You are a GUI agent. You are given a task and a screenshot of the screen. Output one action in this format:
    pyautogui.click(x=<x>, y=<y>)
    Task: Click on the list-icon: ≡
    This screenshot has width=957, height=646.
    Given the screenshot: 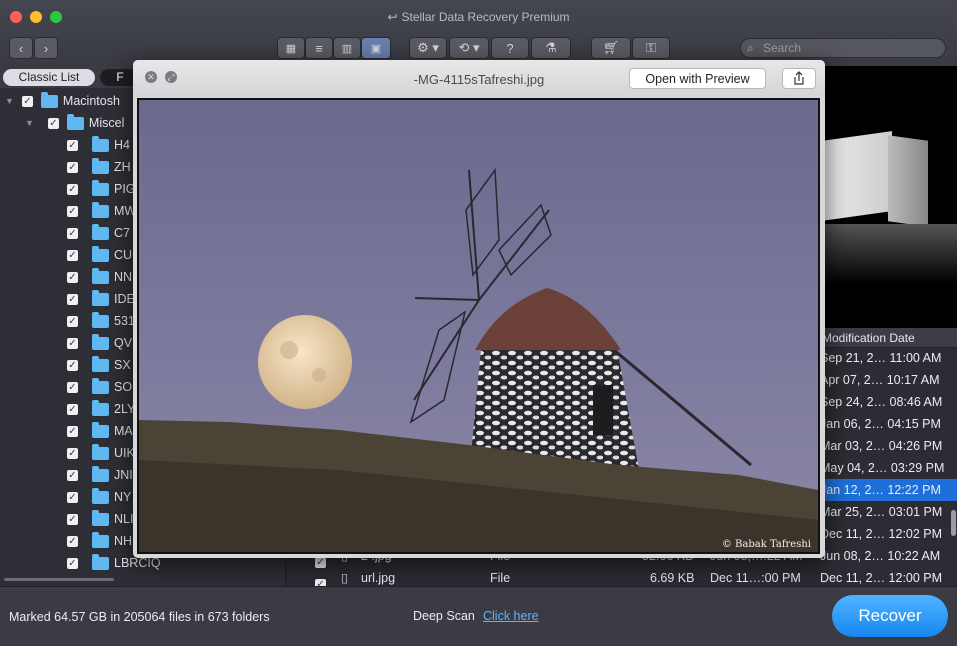 What is the action you would take?
    pyautogui.click(x=319, y=48)
    